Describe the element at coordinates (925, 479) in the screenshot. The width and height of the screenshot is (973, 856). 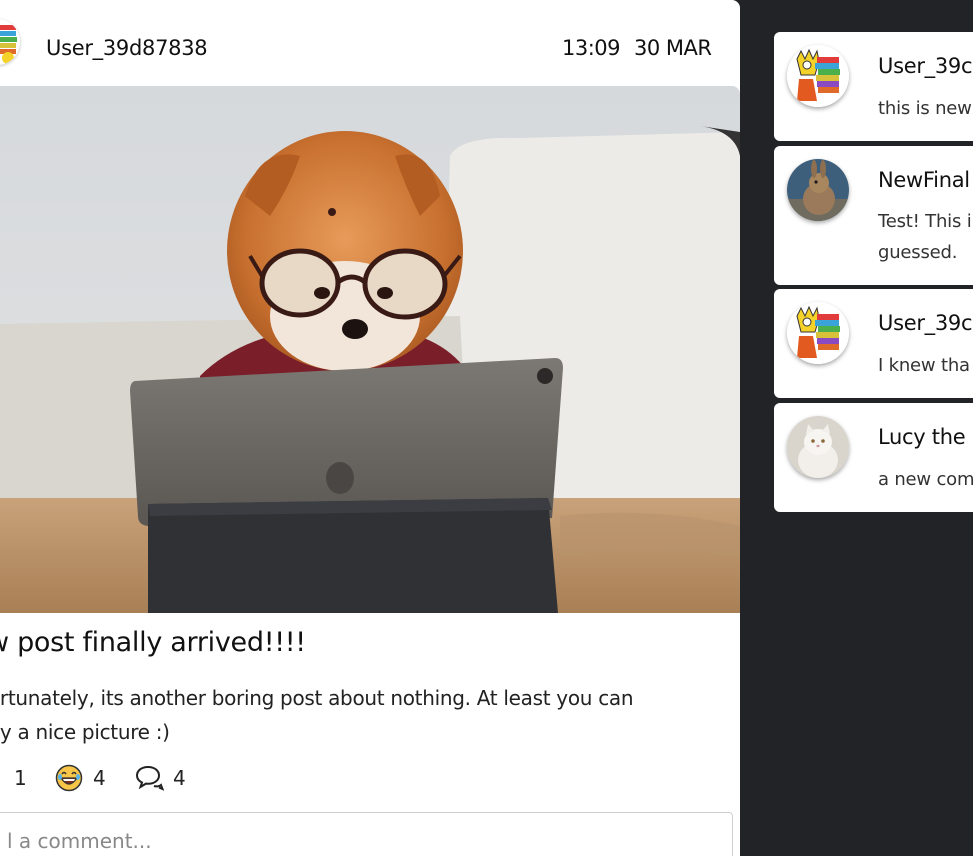
I see `comment-text: a new com` at that location.